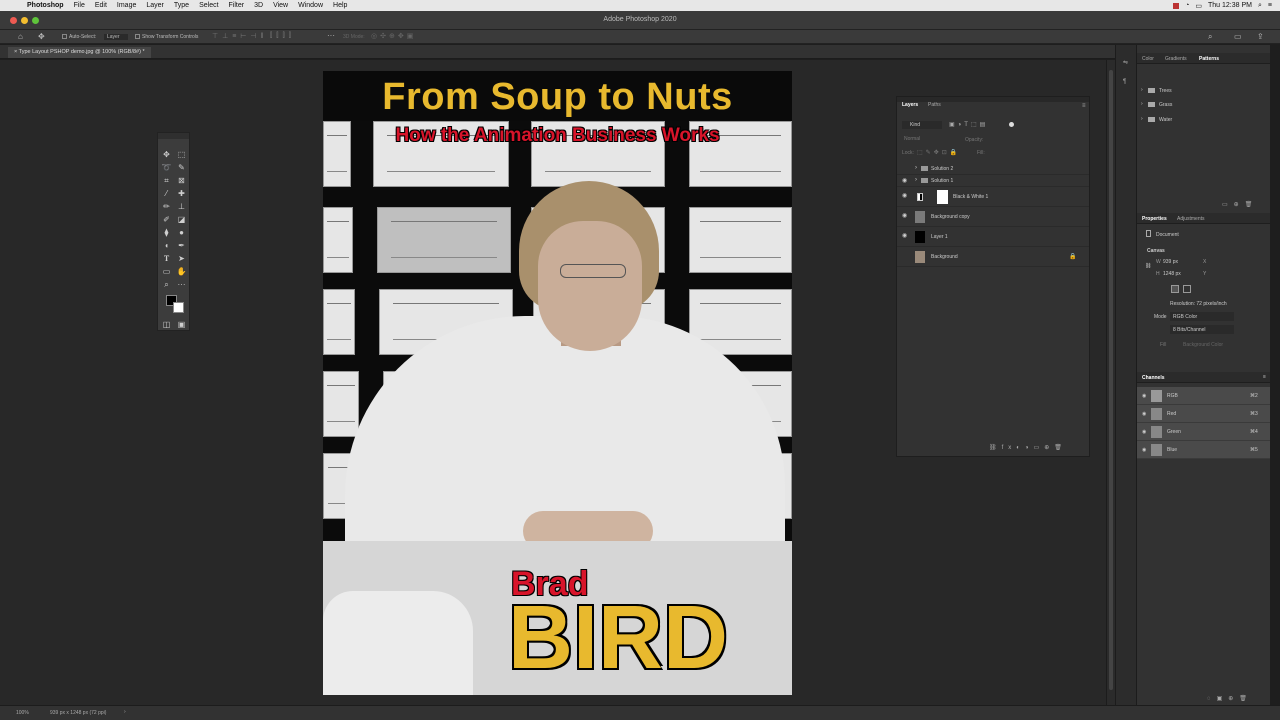 The image size is (1280, 720). Describe the element at coordinates (1238, 36) in the screenshot. I see `workspace-icon: ▭` at that location.